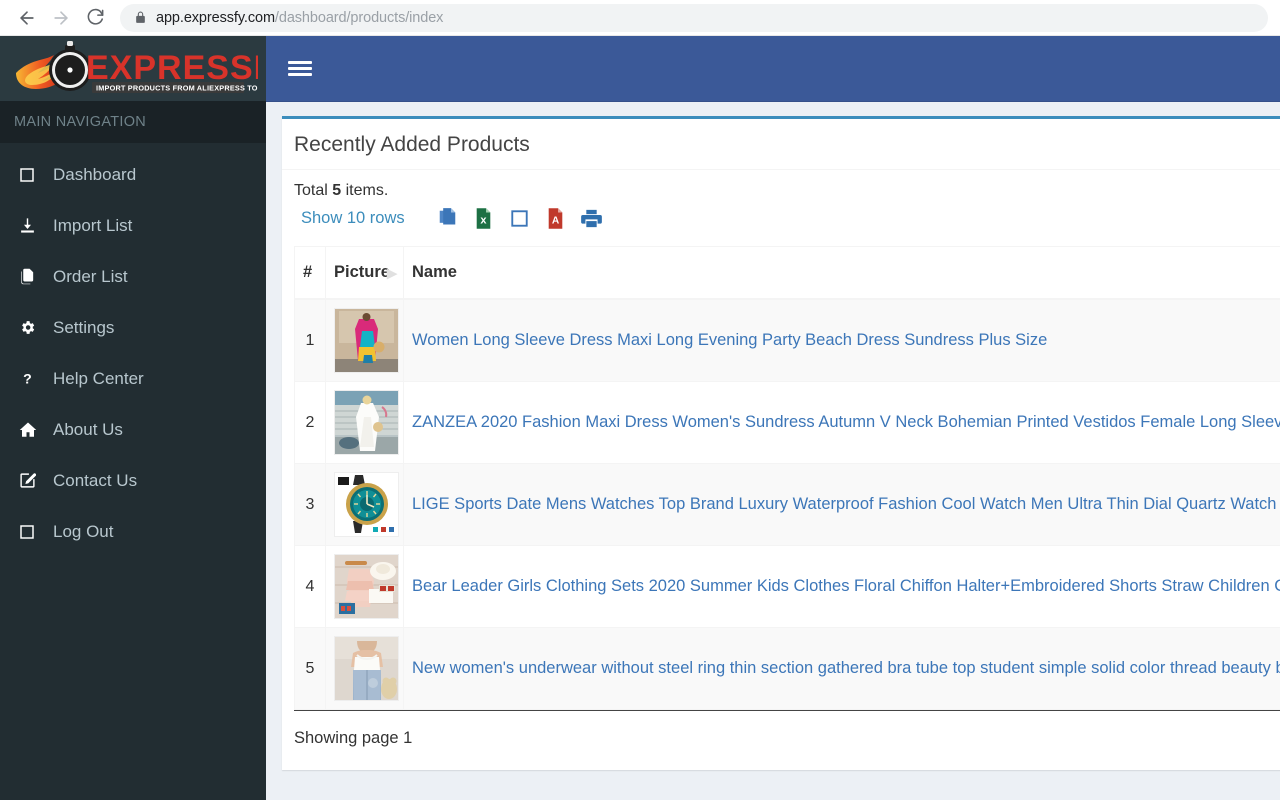 This screenshot has height=800, width=1280. Describe the element at coordinates (359, 17) in the screenshot. I see `url-path: /dashboard/products/index` at that location.